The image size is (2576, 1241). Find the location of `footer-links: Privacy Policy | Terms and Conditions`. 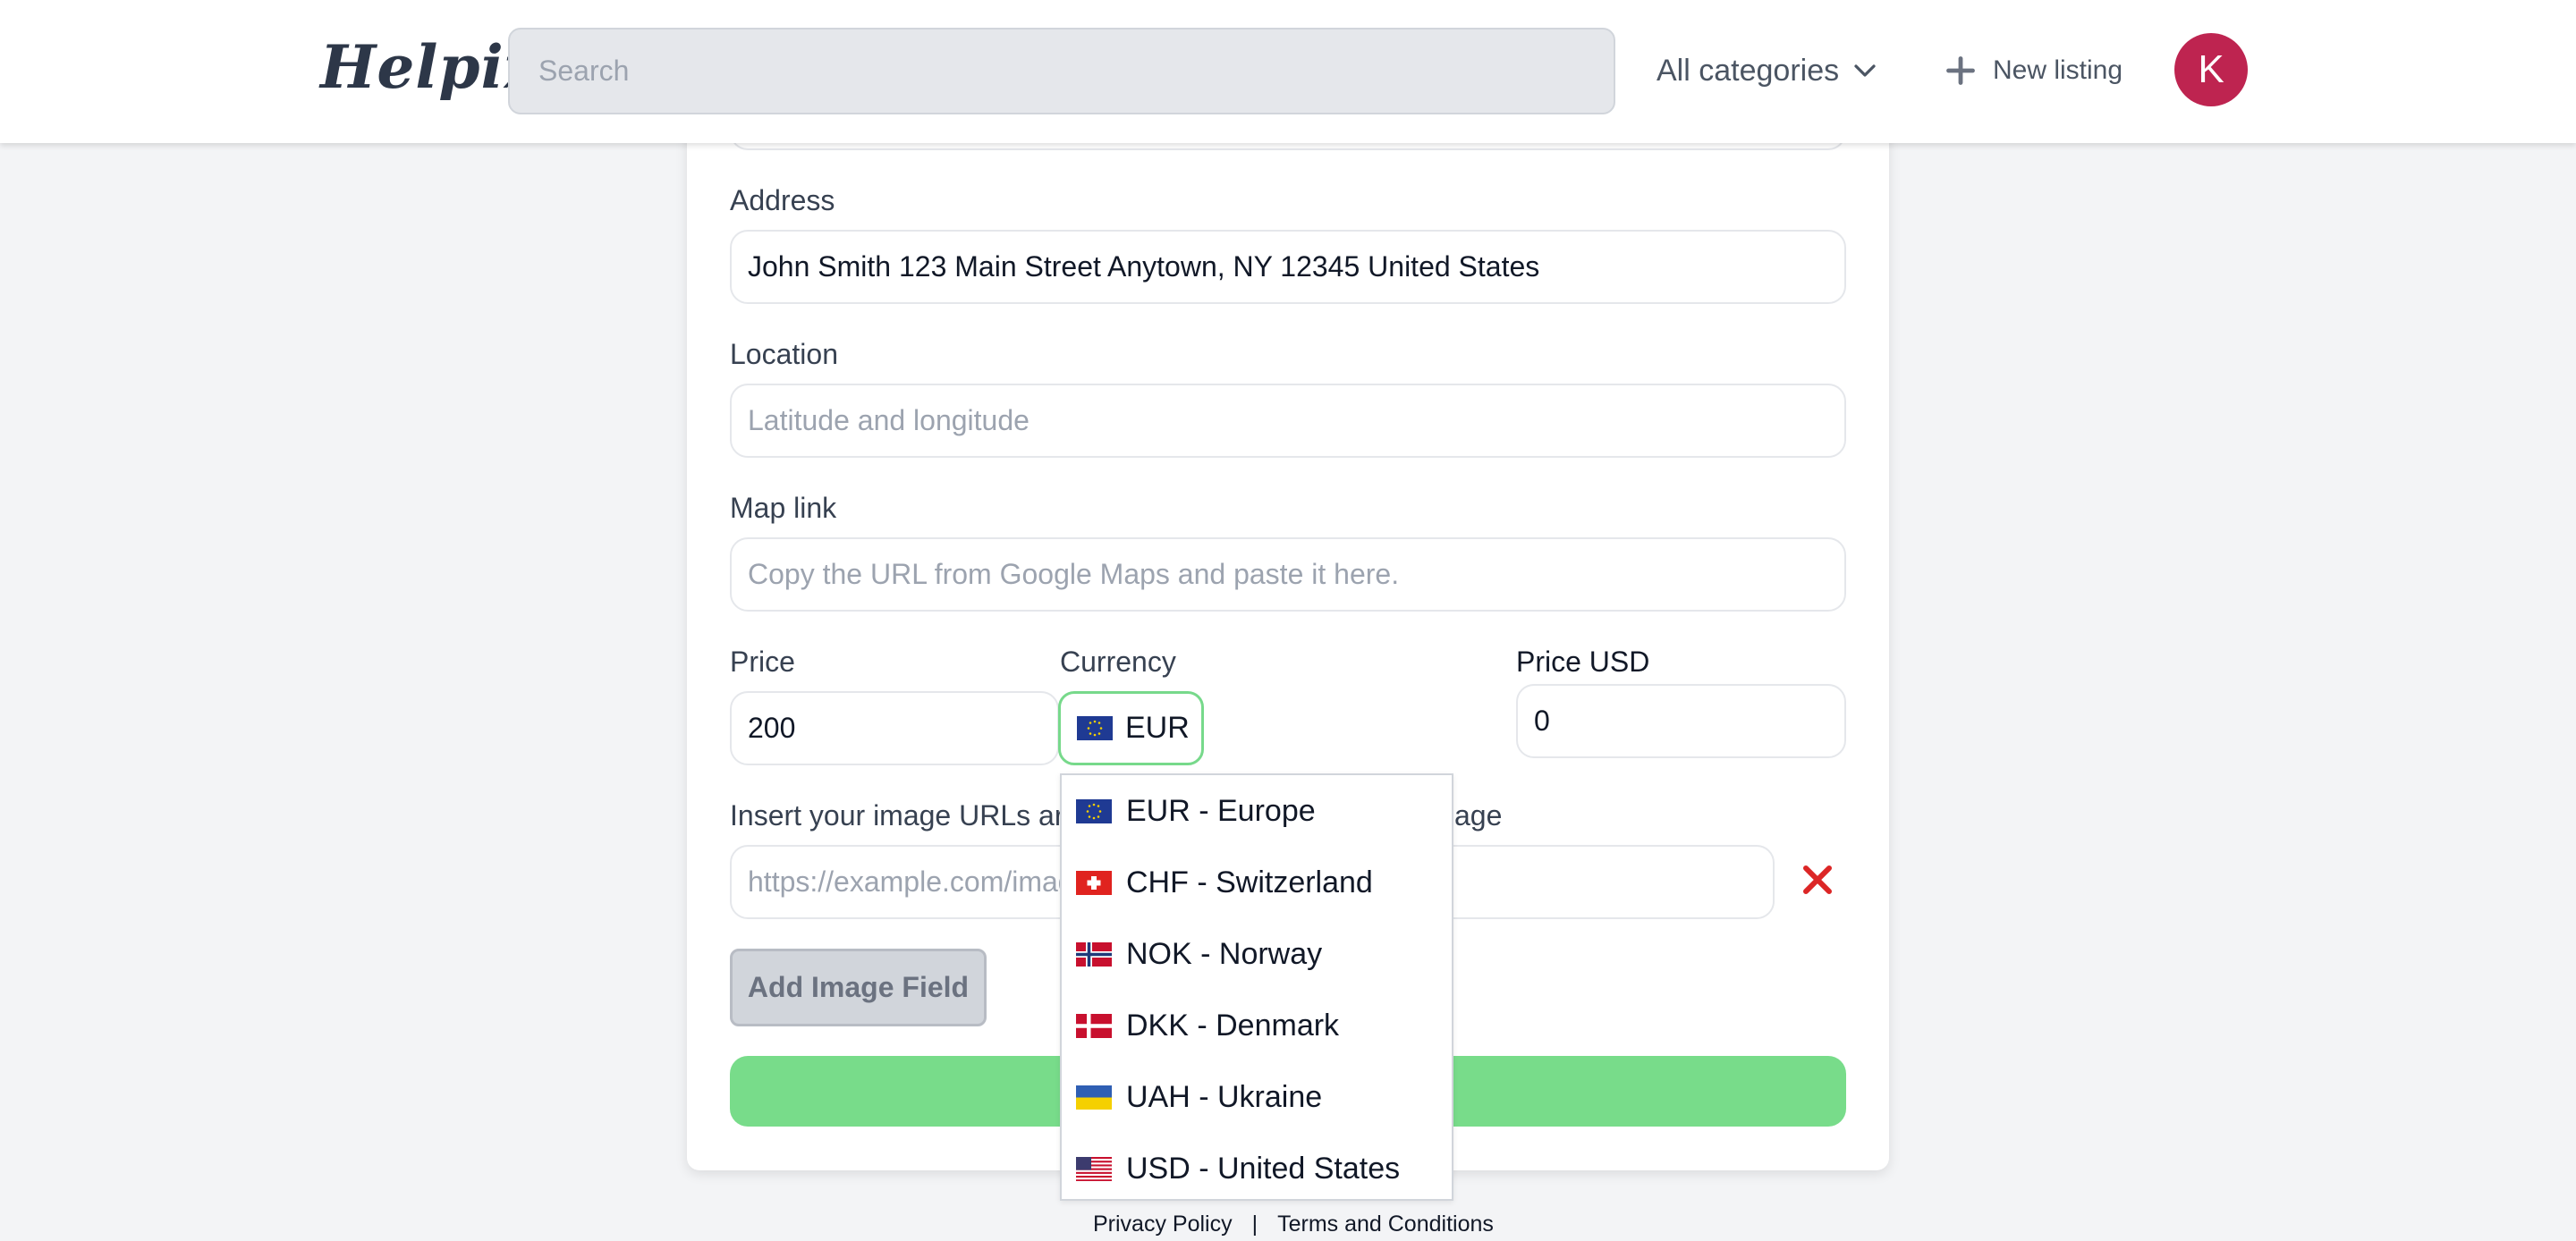

footer-links: Privacy Policy | Terms and Conditions is located at coordinates (1293, 1224).